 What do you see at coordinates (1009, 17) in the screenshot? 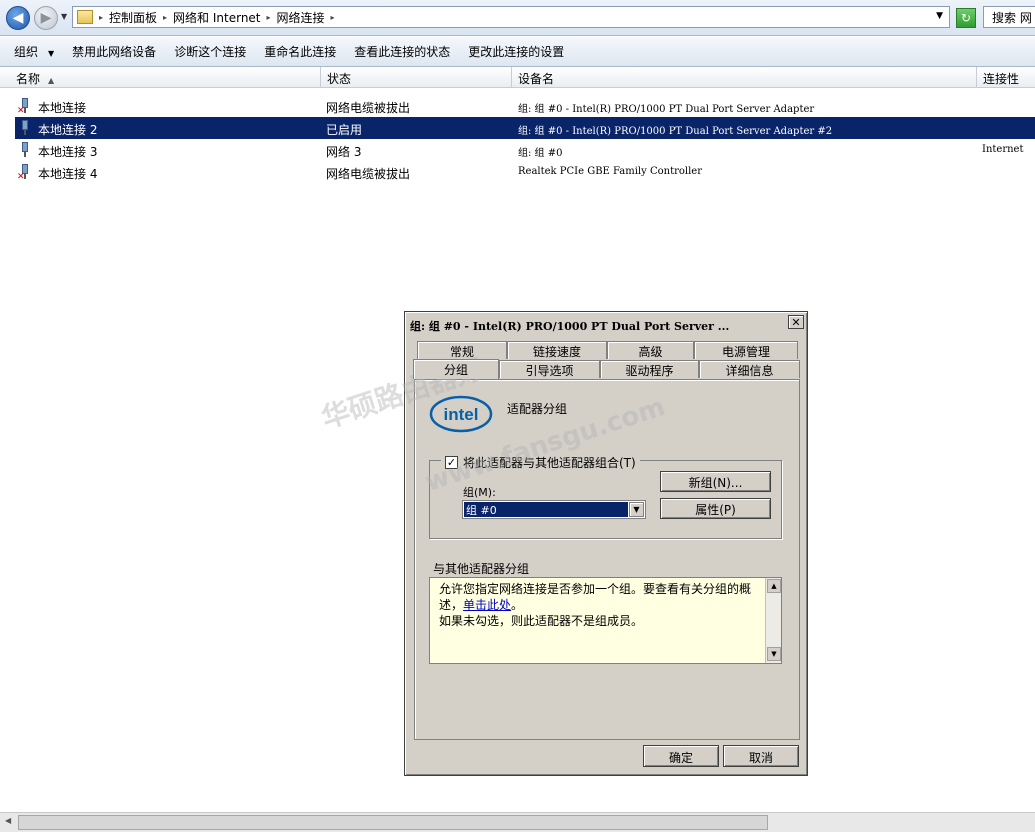
I see `search-input: 搜索 网` at bounding box center [1009, 17].